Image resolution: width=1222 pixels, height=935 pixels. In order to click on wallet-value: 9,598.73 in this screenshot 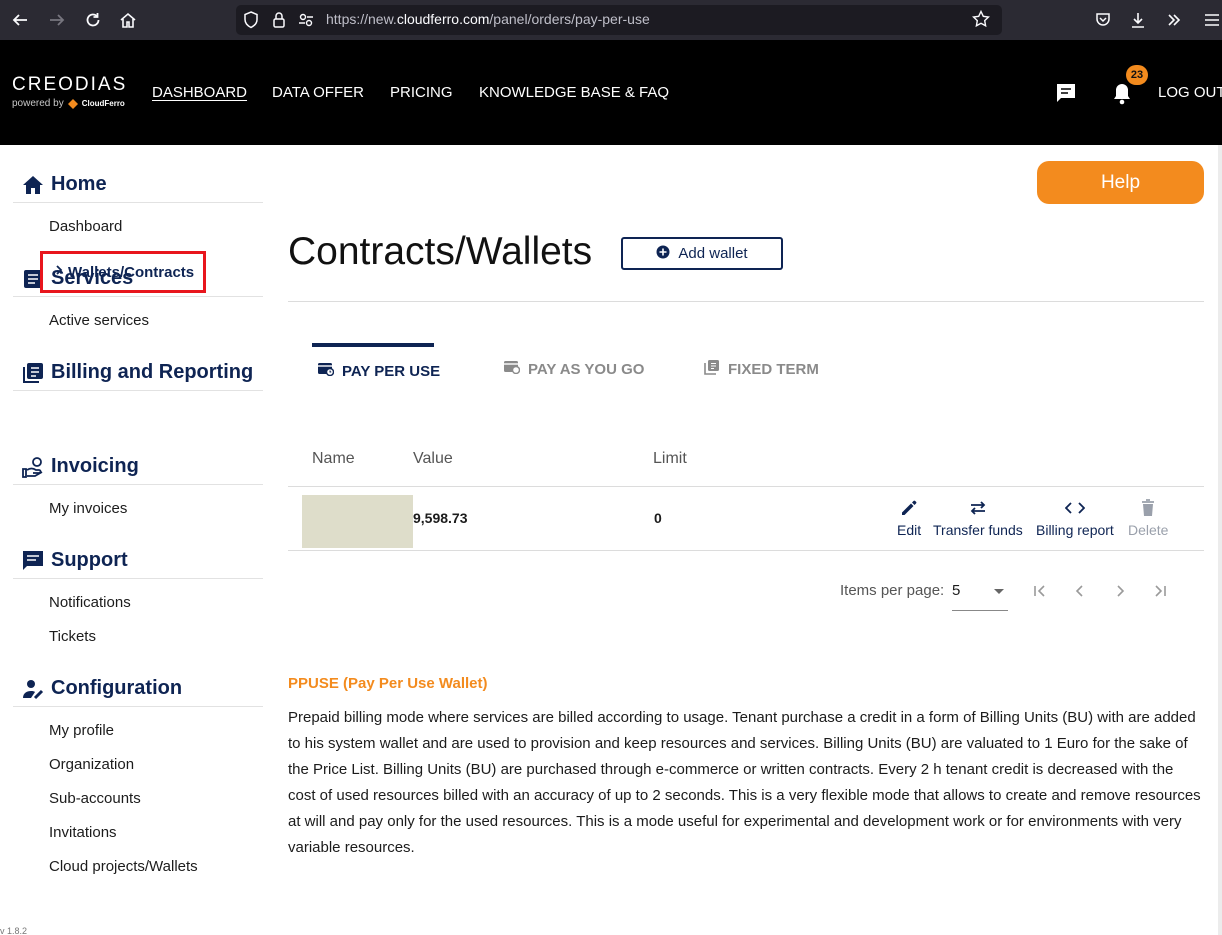, I will do `click(440, 518)`.